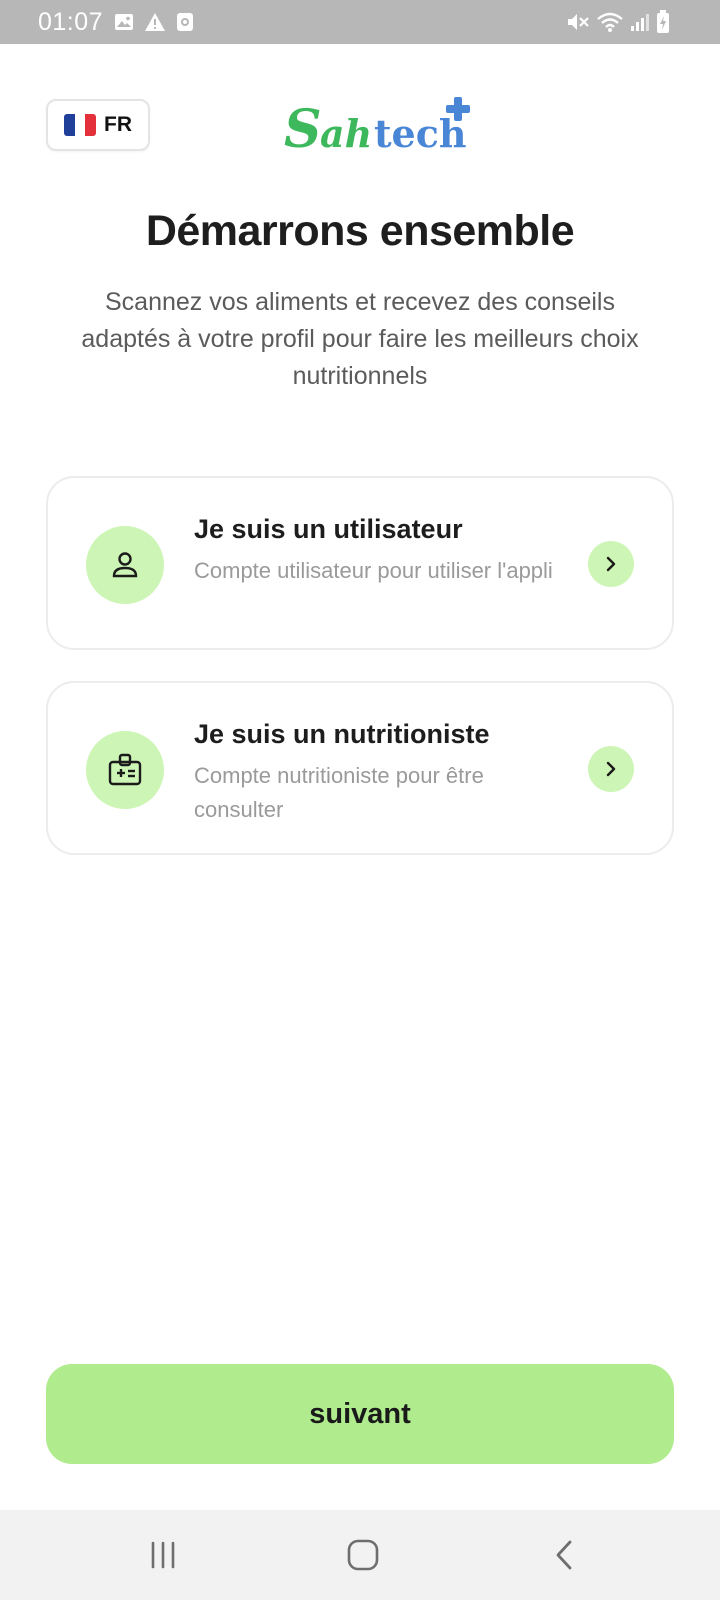 The height and width of the screenshot is (1600, 720). I want to click on option-title: Je suis un utilisateur, so click(328, 529).